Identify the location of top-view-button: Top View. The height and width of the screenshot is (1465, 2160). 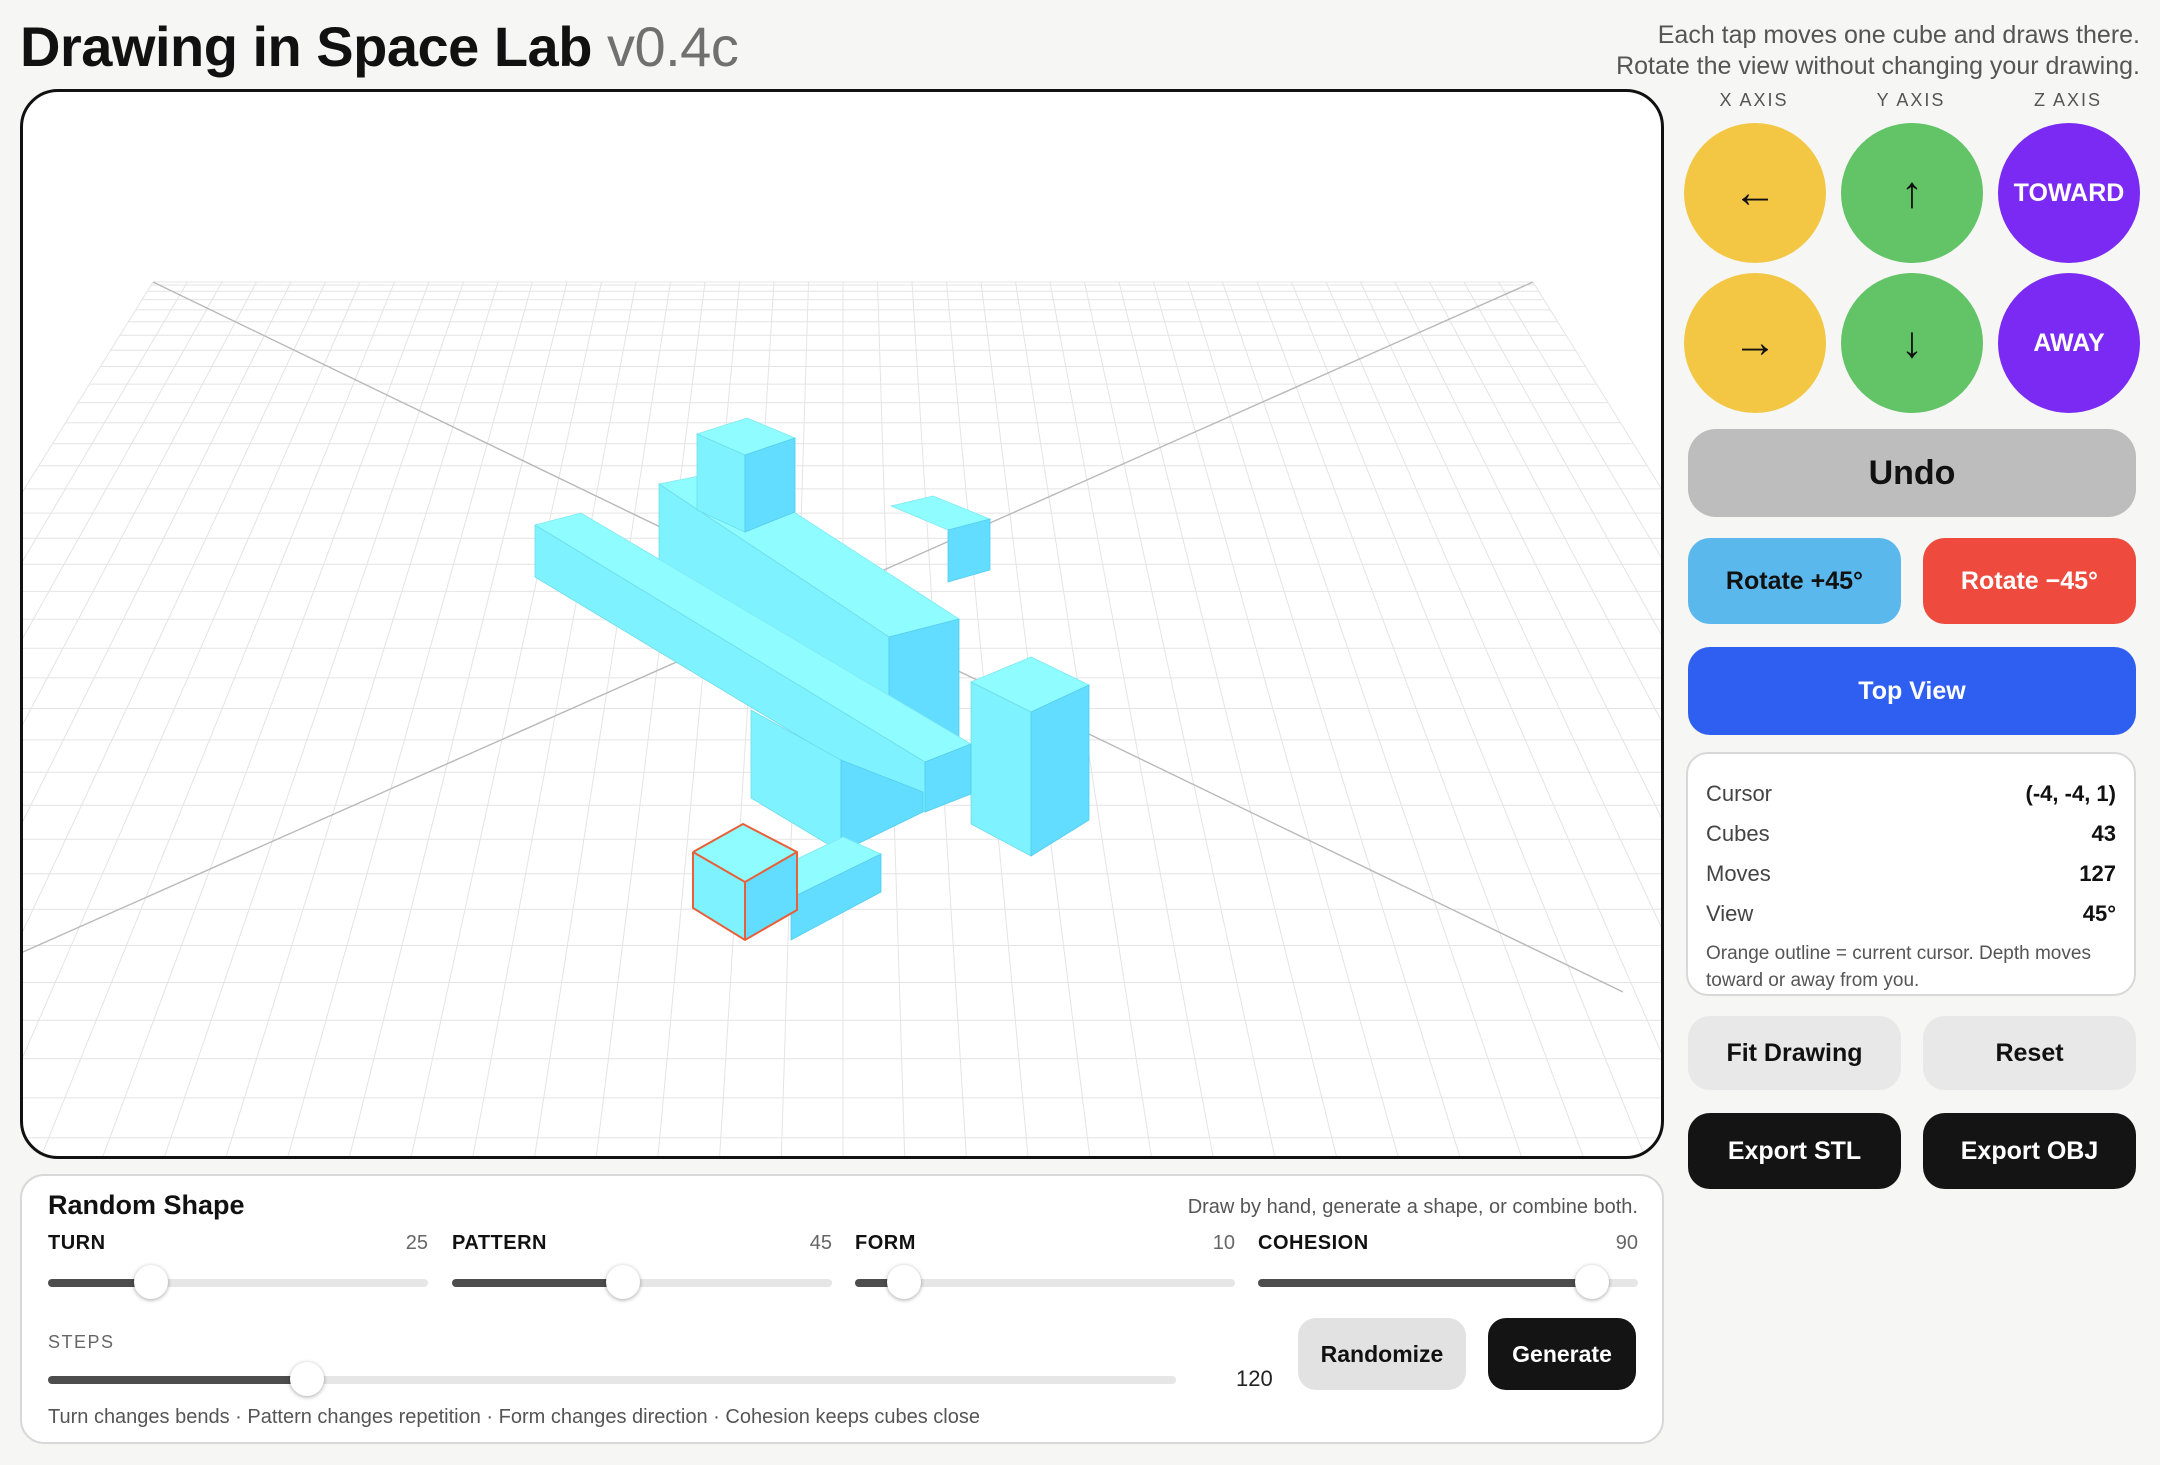
(1912, 691).